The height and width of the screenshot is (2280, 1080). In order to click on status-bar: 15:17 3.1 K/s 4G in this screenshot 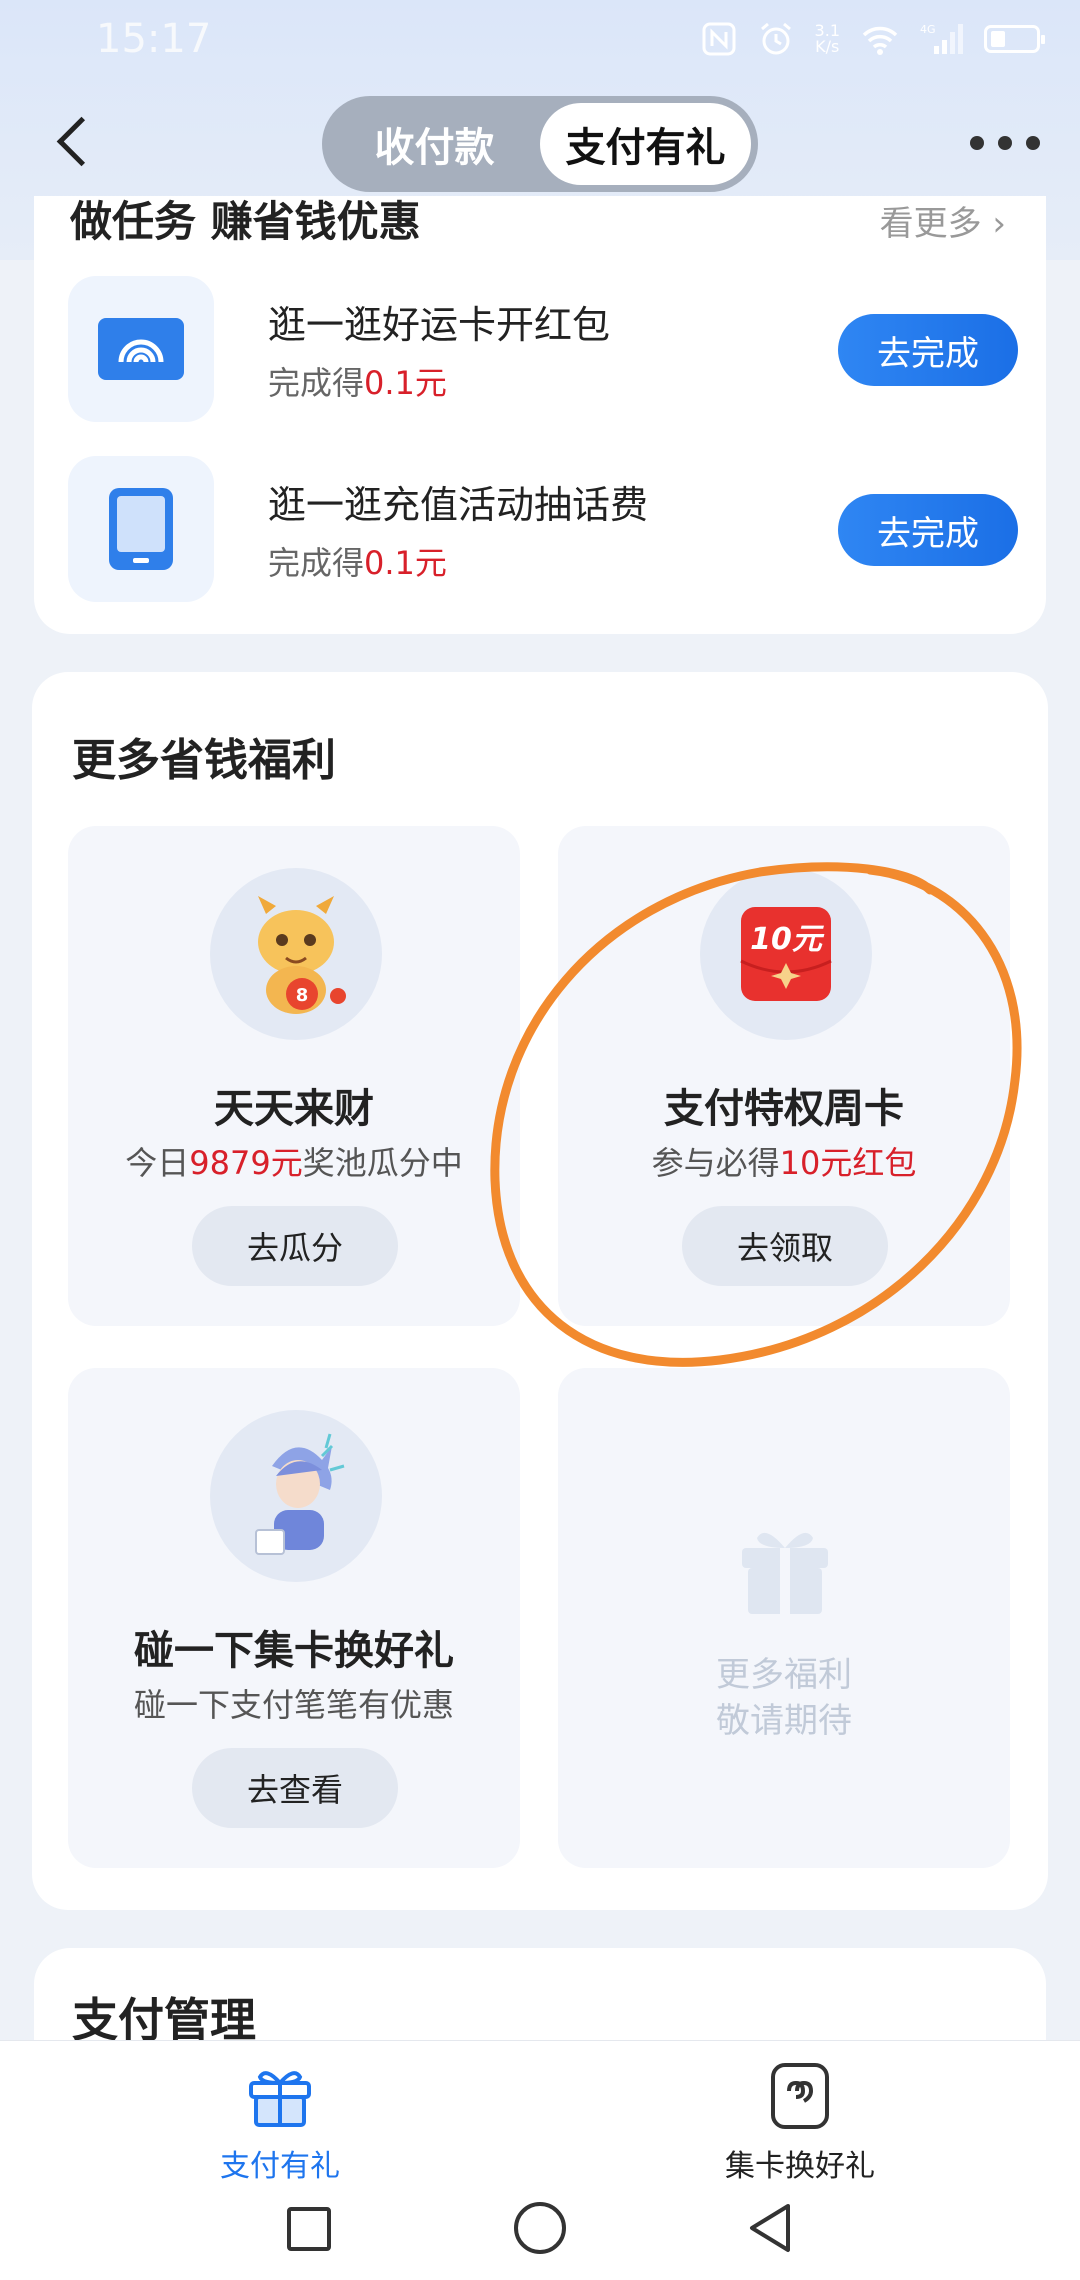, I will do `click(540, 39)`.